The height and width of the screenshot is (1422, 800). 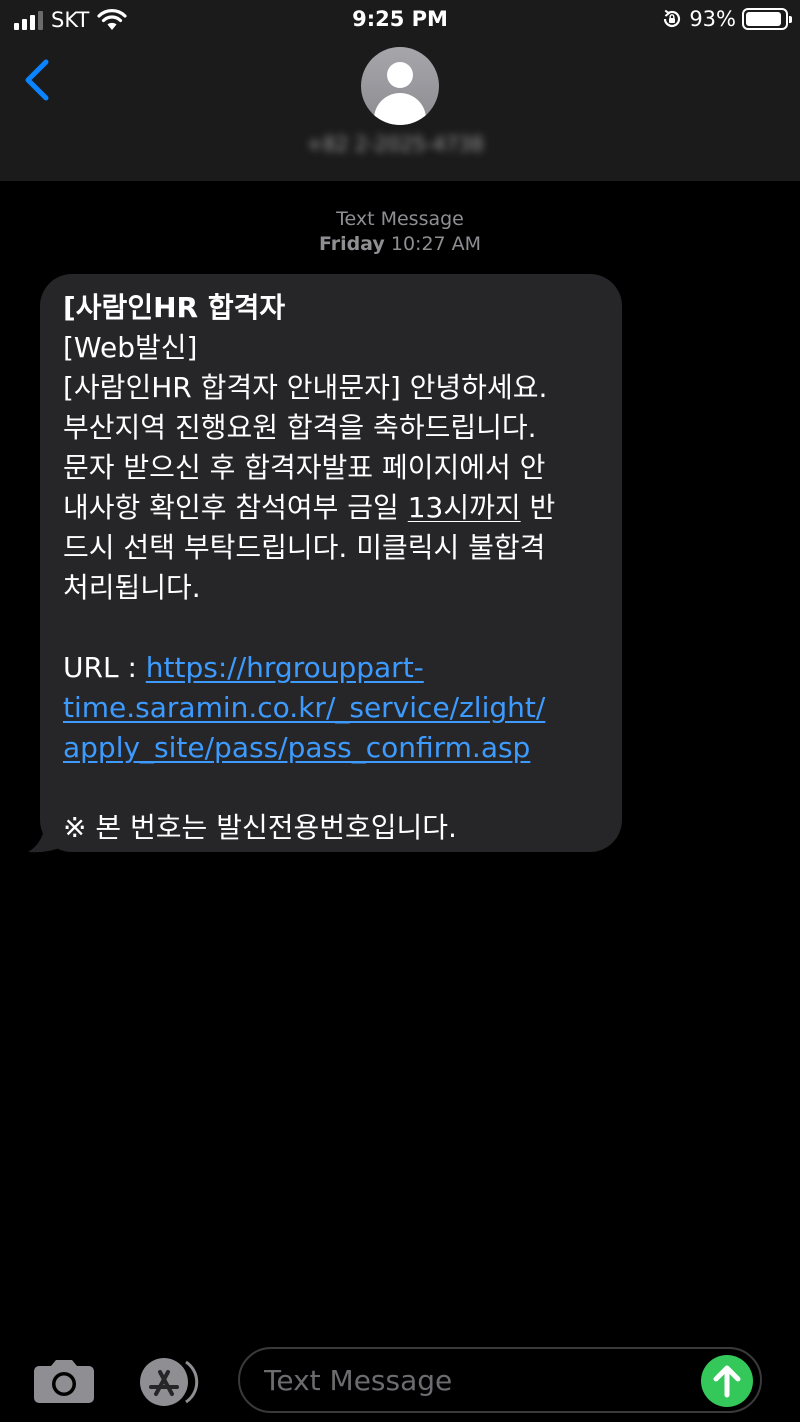 I want to click on url-link: time.saramin.co.kr/_service/zlight/, so click(x=304, y=707).